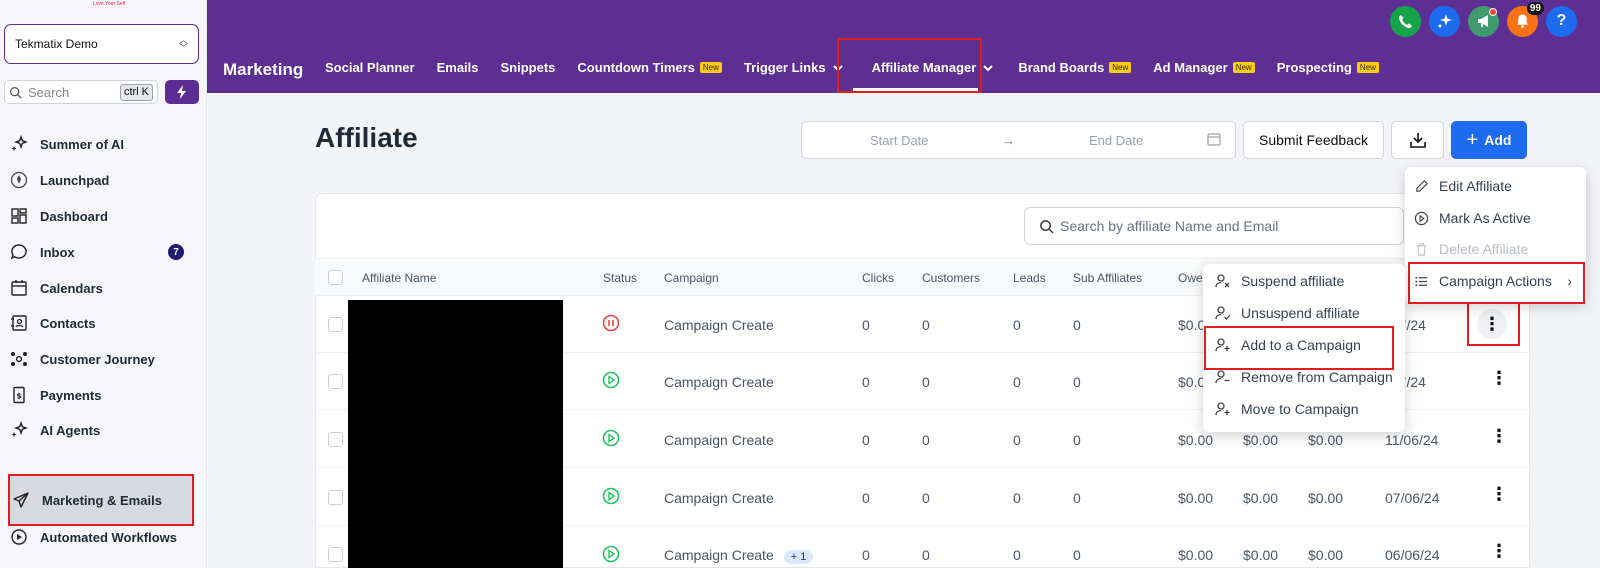  Describe the element at coordinates (1412, 440) in the screenshot. I see `date-cell: 11/06/24` at that location.